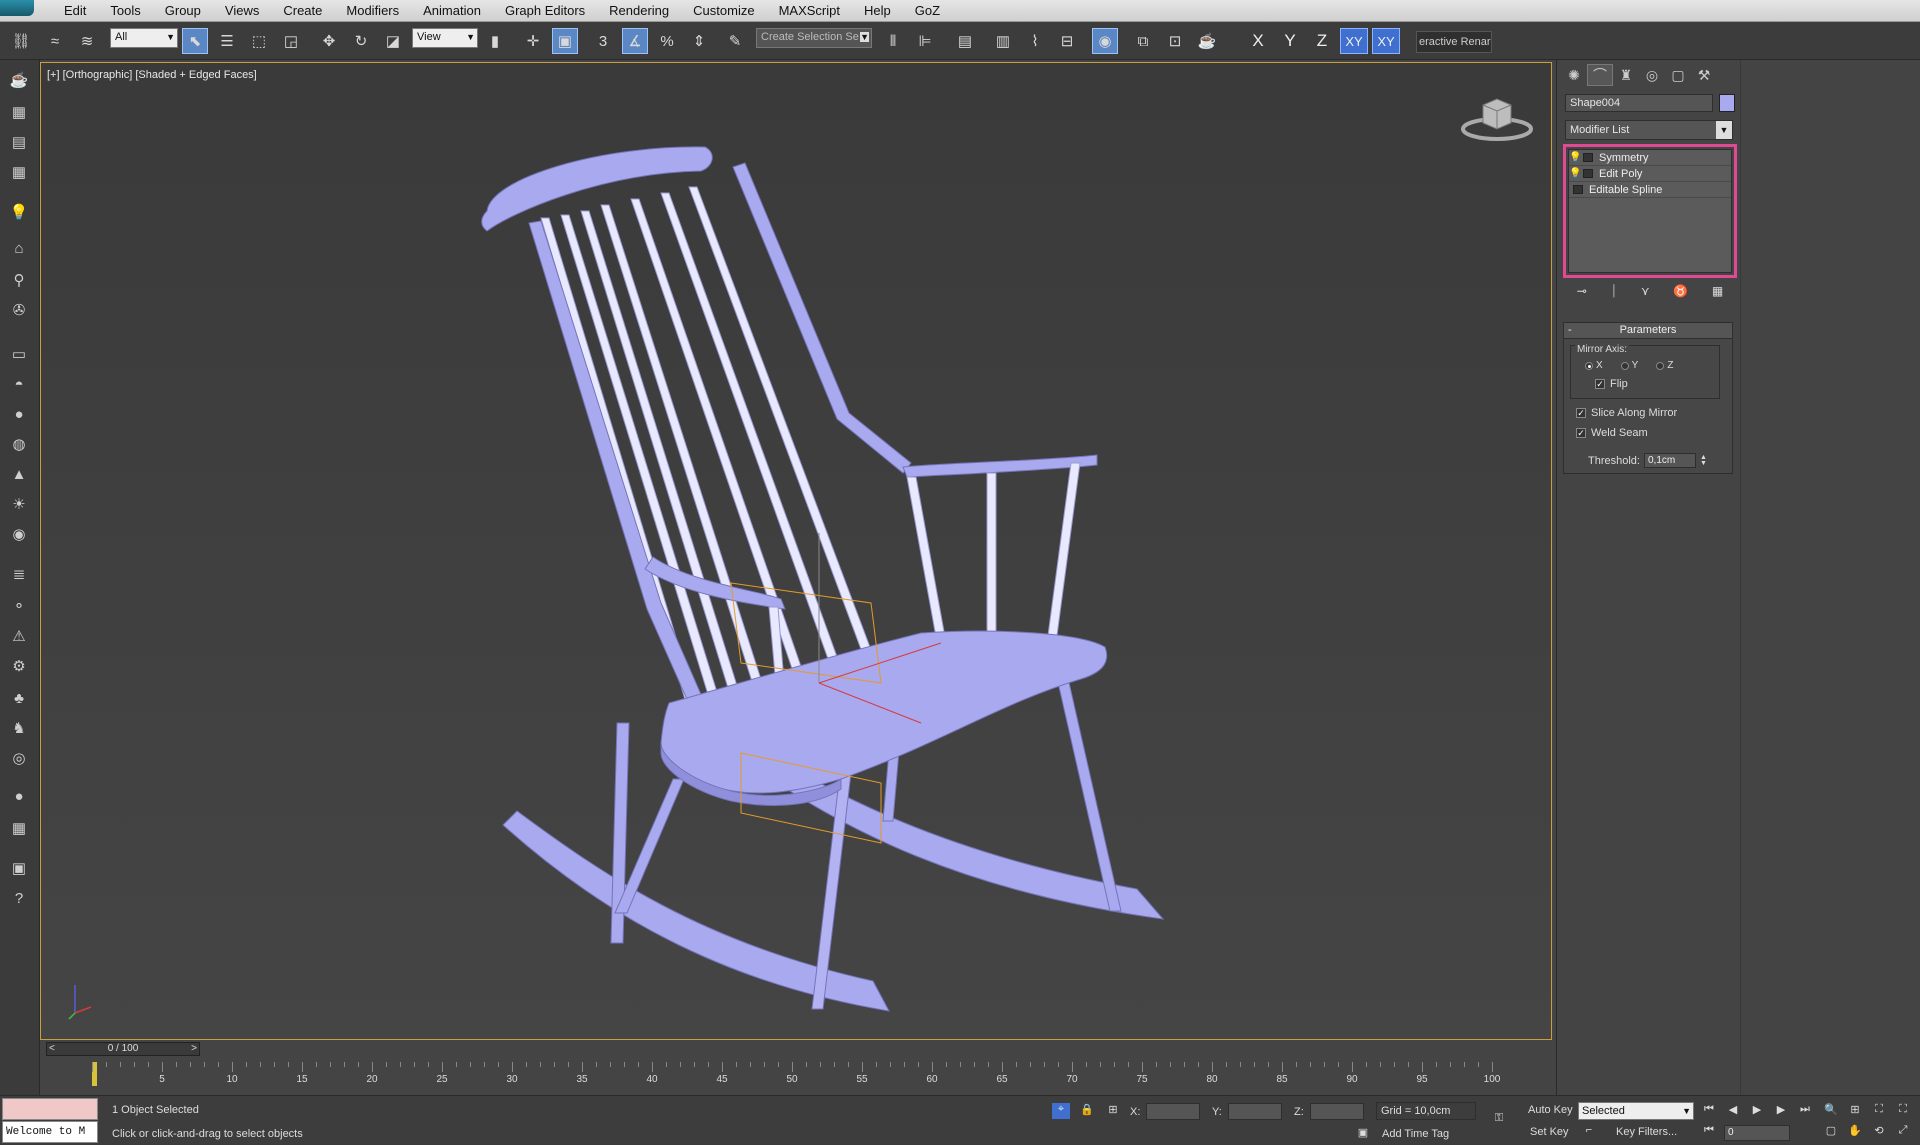 Image resolution: width=1920 pixels, height=1145 pixels. What do you see at coordinates (1757, 1111) in the screenshot?
I see `play-icon: ▶` at bounding box center [1757, 1111].